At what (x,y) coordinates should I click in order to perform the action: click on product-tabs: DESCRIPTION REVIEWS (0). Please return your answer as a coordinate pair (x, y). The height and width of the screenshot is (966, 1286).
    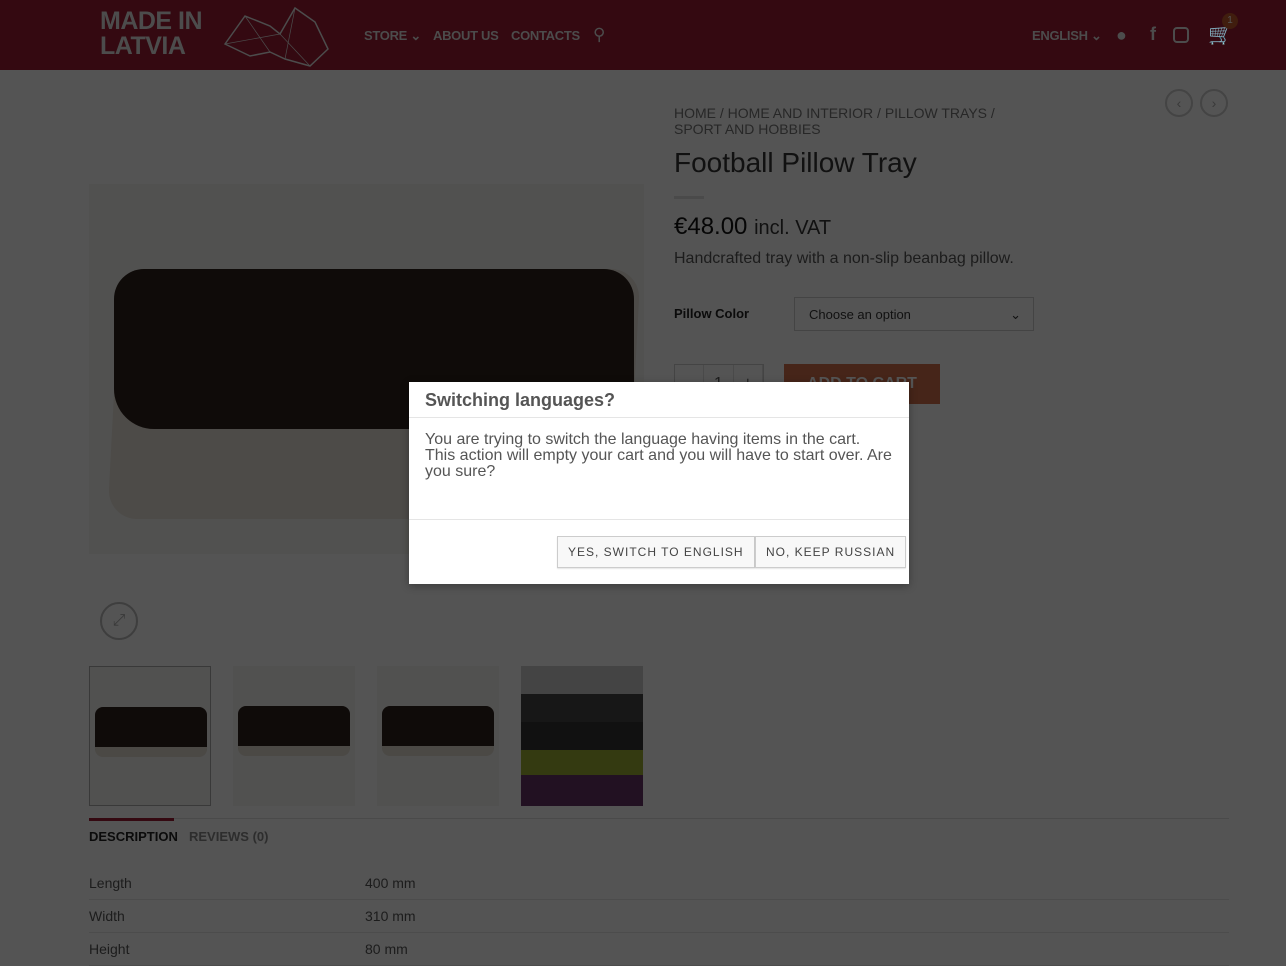
    Looking at the image, I should click on (659, 831).